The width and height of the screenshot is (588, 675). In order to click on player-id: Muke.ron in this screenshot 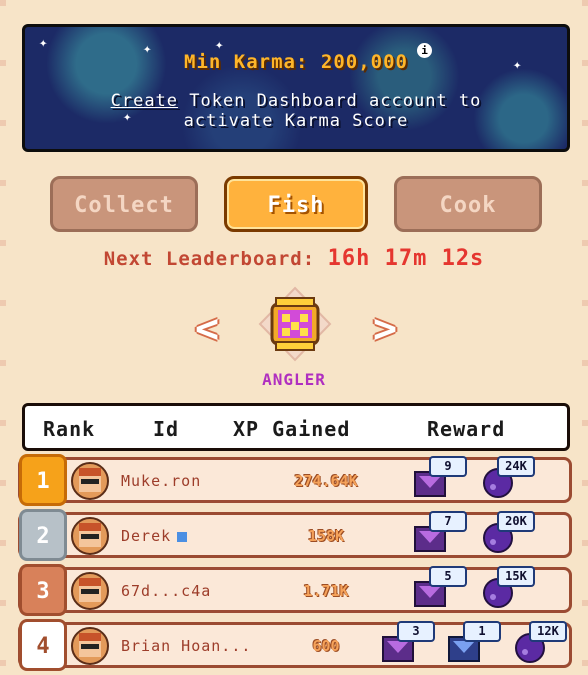, I will do `click(161, 481)`.